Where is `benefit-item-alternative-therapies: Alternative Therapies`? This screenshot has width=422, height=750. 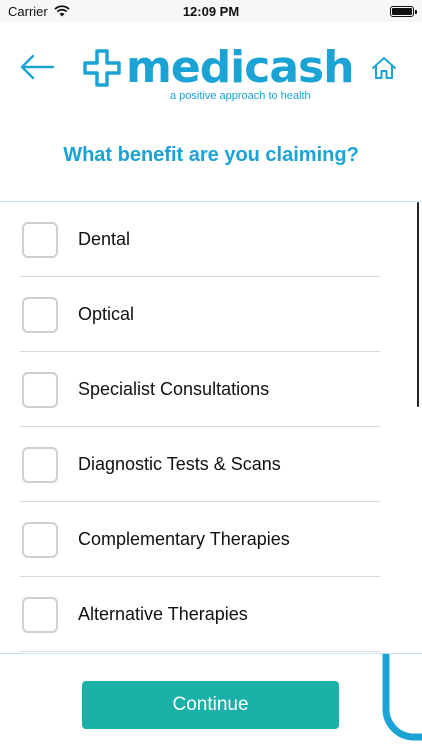 benefit-item-alternative-therapies: Alternative Therapies is located at coordinates (190, 614).